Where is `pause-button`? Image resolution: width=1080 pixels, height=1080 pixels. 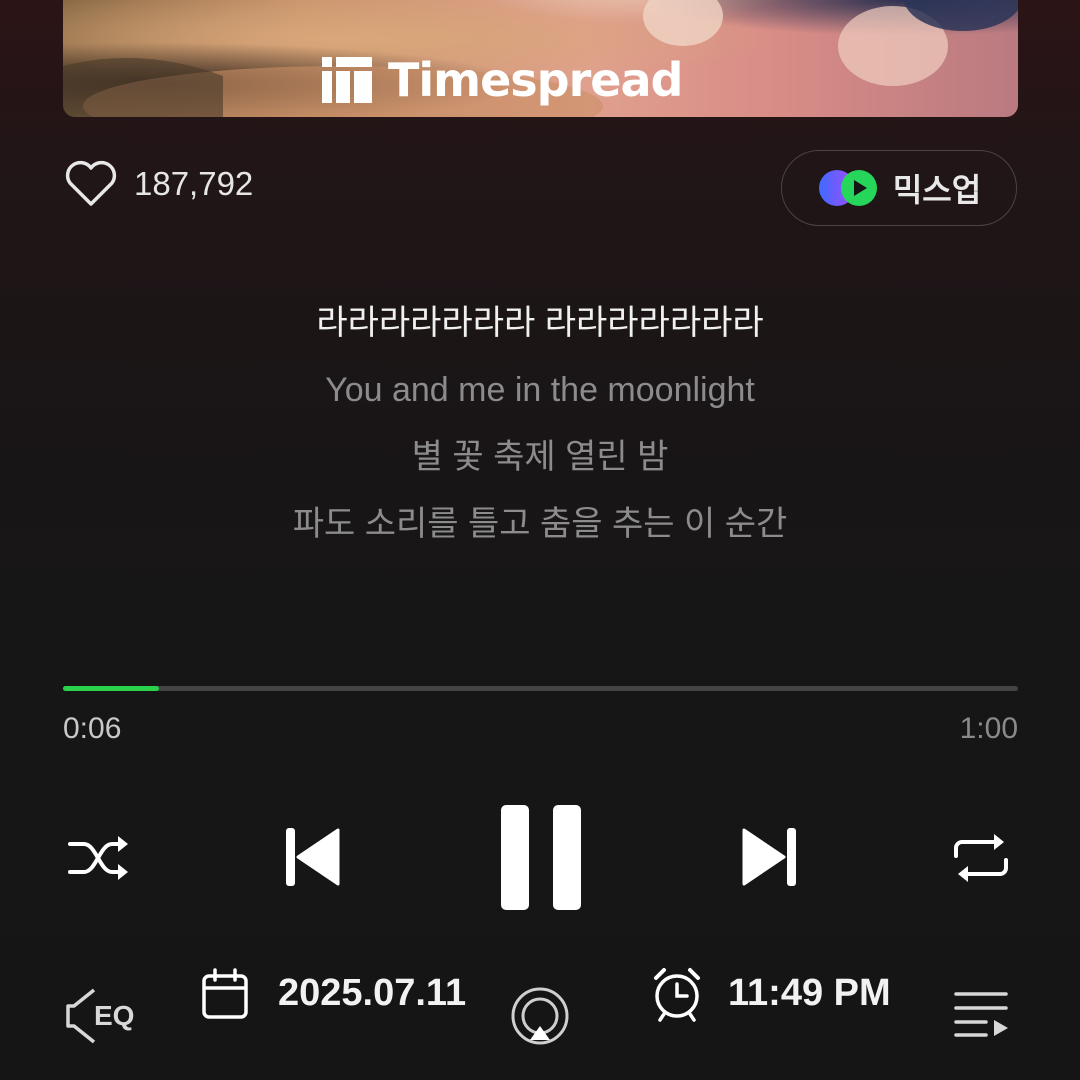
pause-button is located at coordinates (541, 860).